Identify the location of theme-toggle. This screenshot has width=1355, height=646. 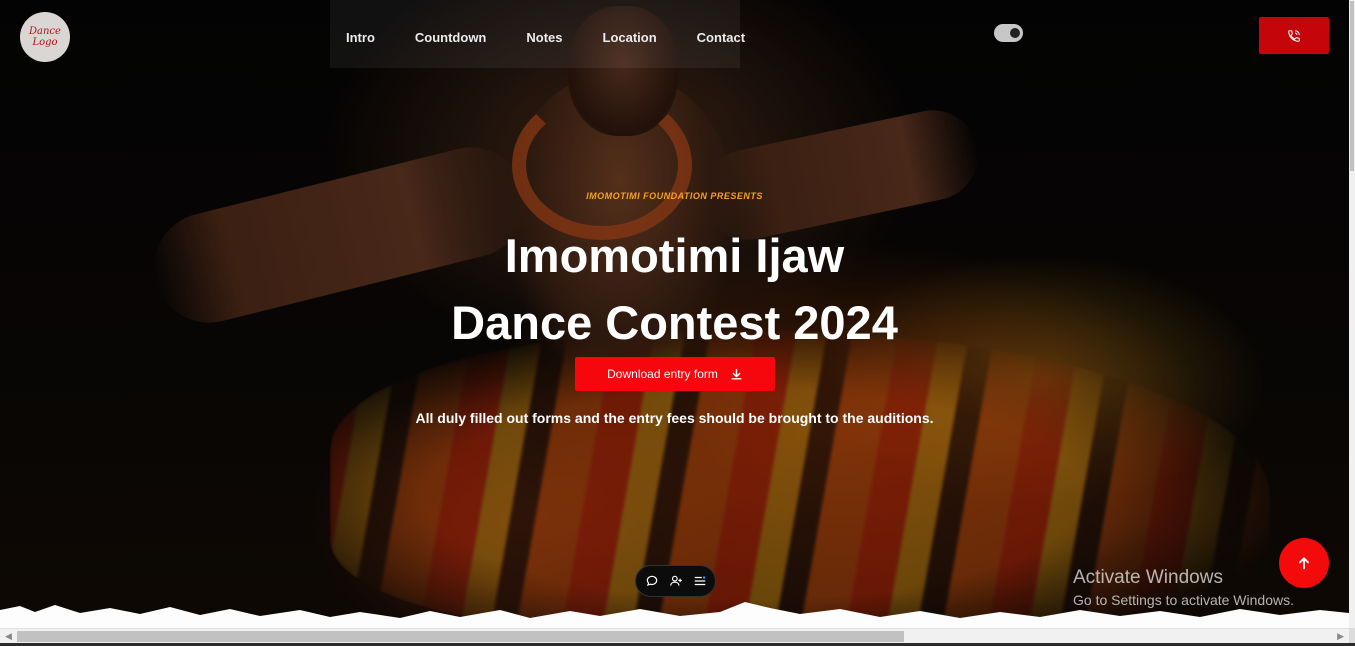
(1008, 33).